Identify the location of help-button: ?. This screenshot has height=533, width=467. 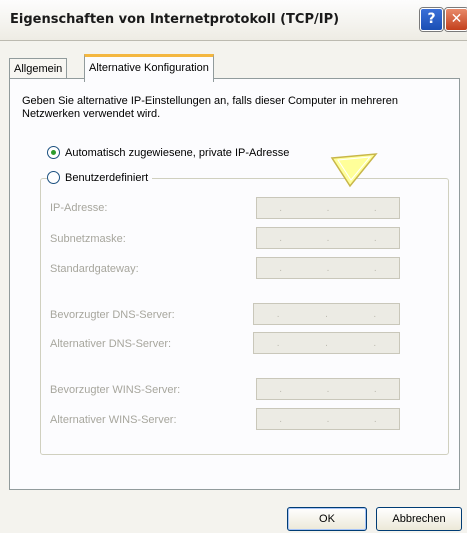
(431, 19).